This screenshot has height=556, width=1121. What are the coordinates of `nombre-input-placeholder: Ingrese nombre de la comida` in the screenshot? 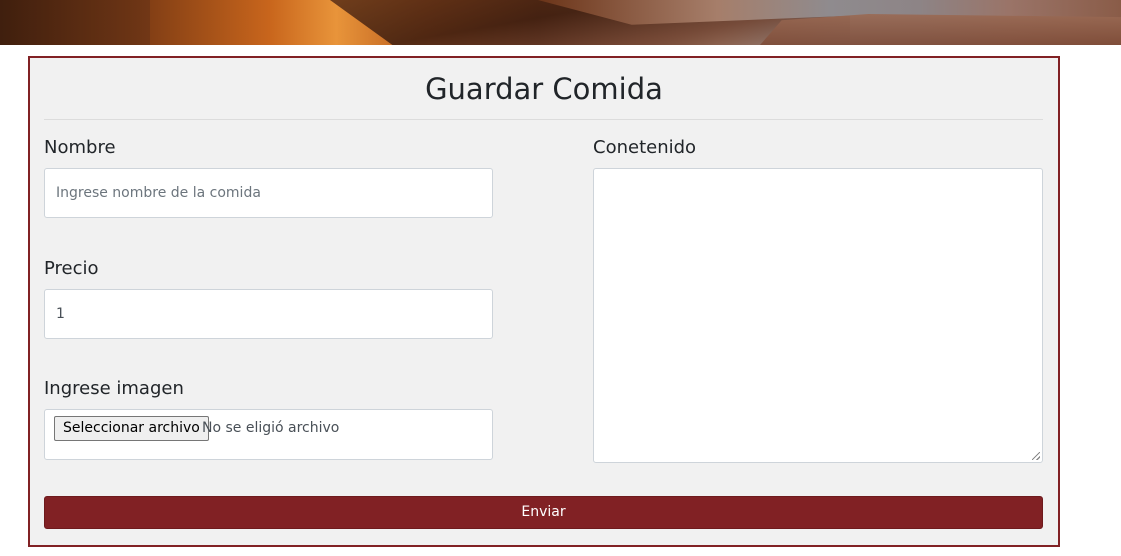 It's located at (158, 193).